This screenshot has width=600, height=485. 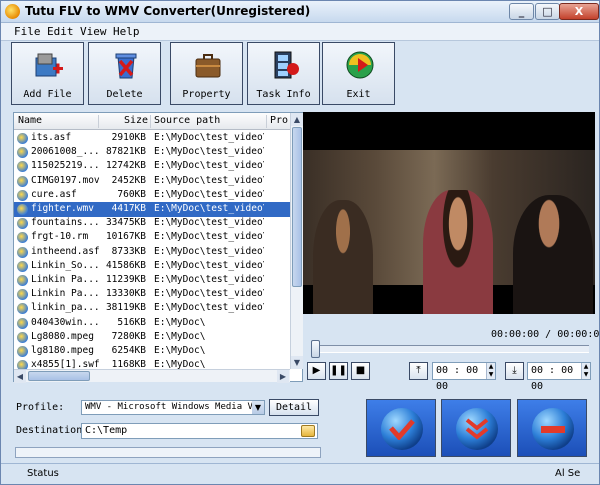 I want to click on file-size: 6254KB, so click(x=128, y=350).